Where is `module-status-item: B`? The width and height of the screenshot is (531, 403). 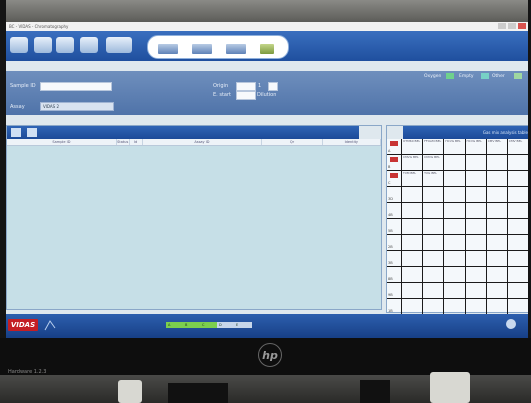
module-status-item: B is located at coordinates (192, 325).